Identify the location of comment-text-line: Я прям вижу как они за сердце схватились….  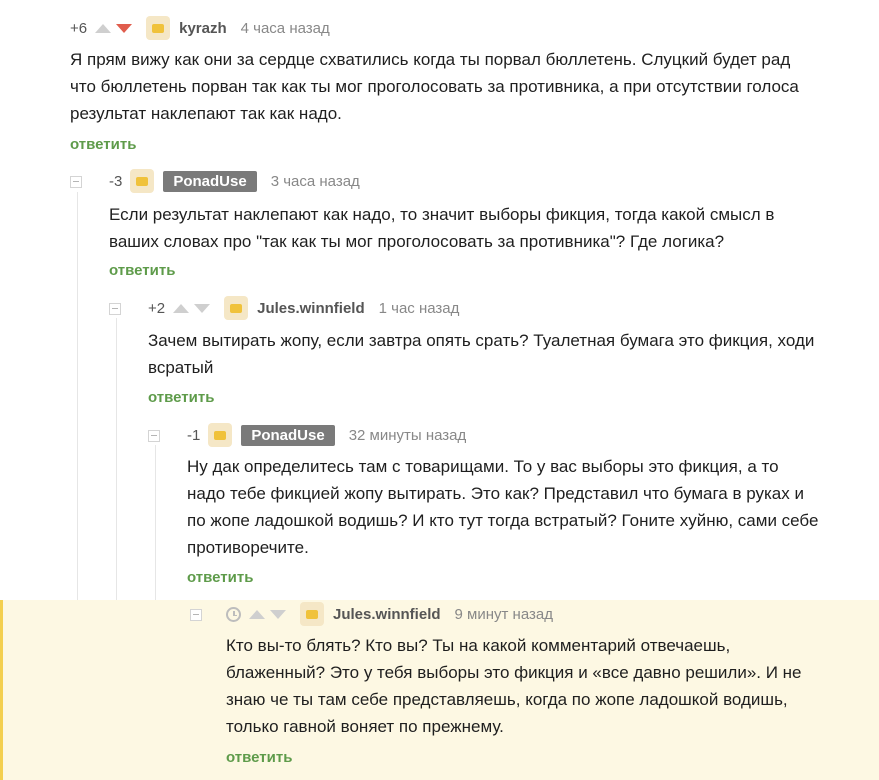
(430, 59).